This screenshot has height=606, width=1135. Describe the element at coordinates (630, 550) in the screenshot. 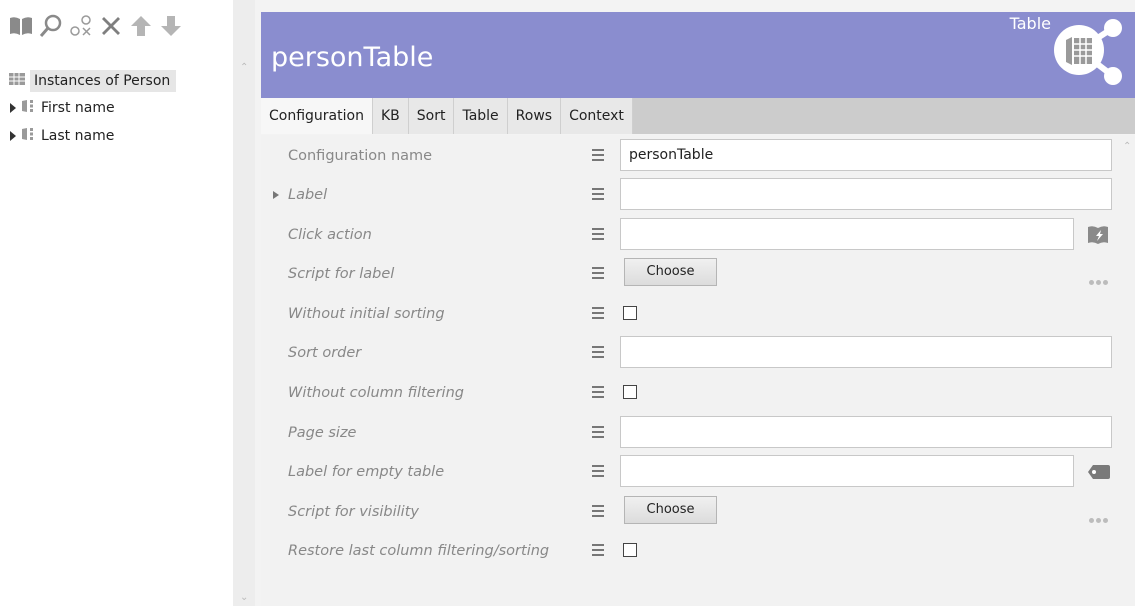

I see `restore-last-column-filtering-checkbox` at that location.